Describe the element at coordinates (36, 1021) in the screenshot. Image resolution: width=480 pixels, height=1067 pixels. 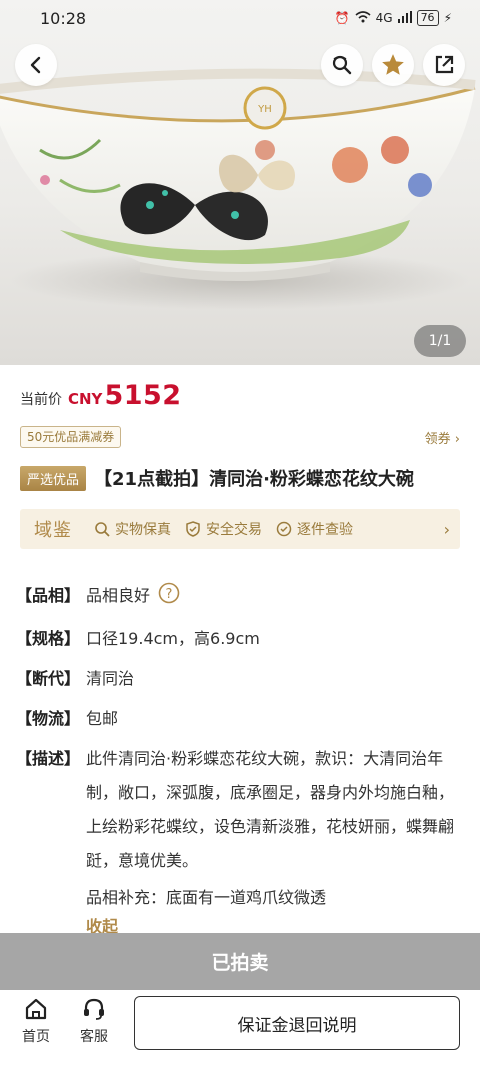
I see `nav-home: 首页` at that location.